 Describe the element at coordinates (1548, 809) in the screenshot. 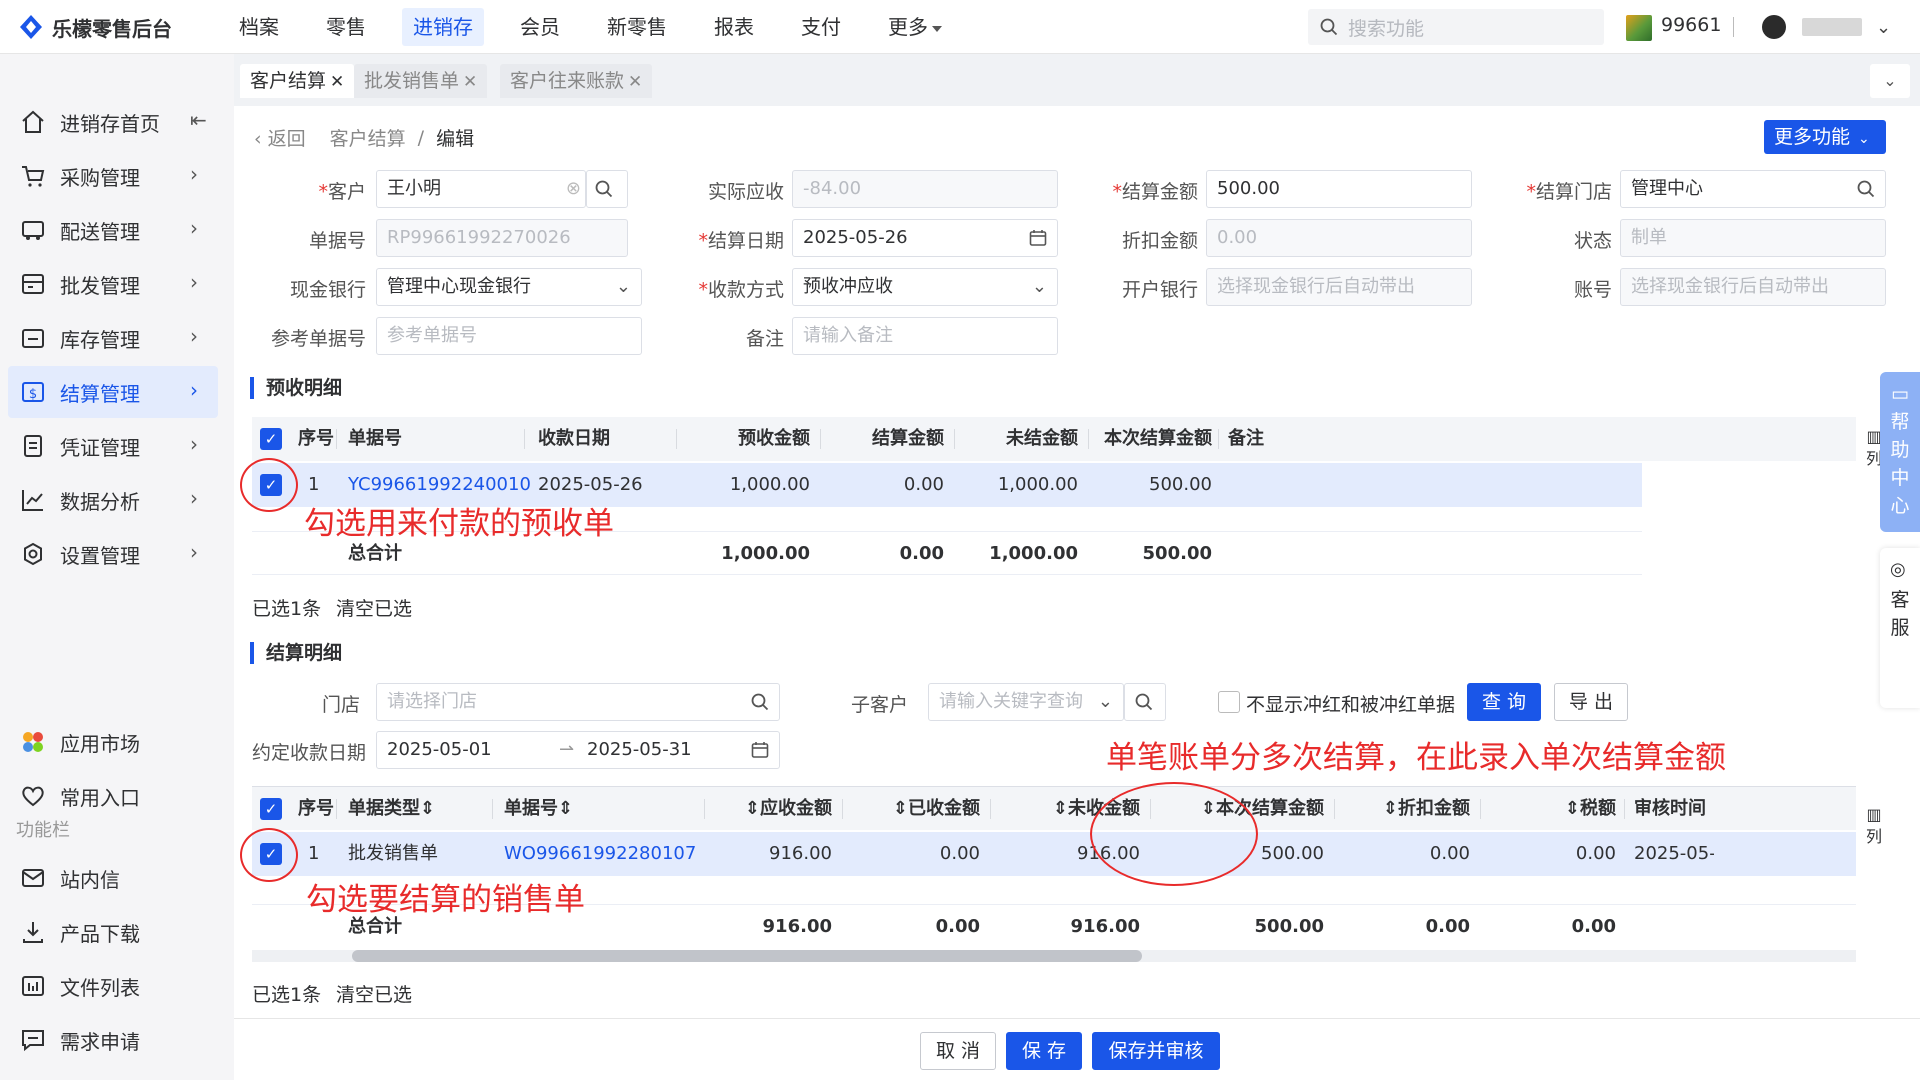

I see `col-tax: ⇕税额` at that location.